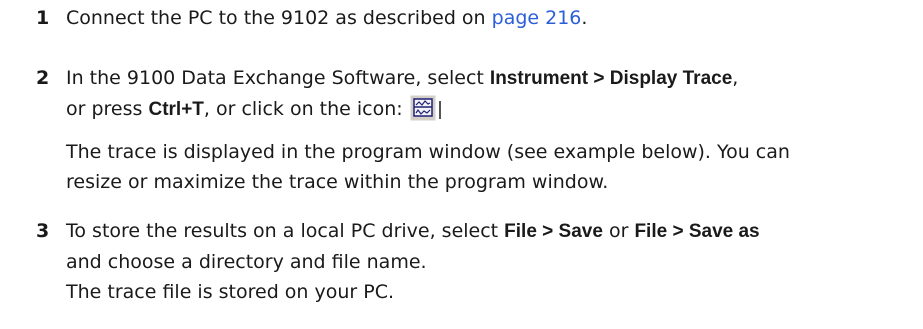 The image size is (923, 329). I want to click on step-2-text-line2: or press, so click(107, 109).